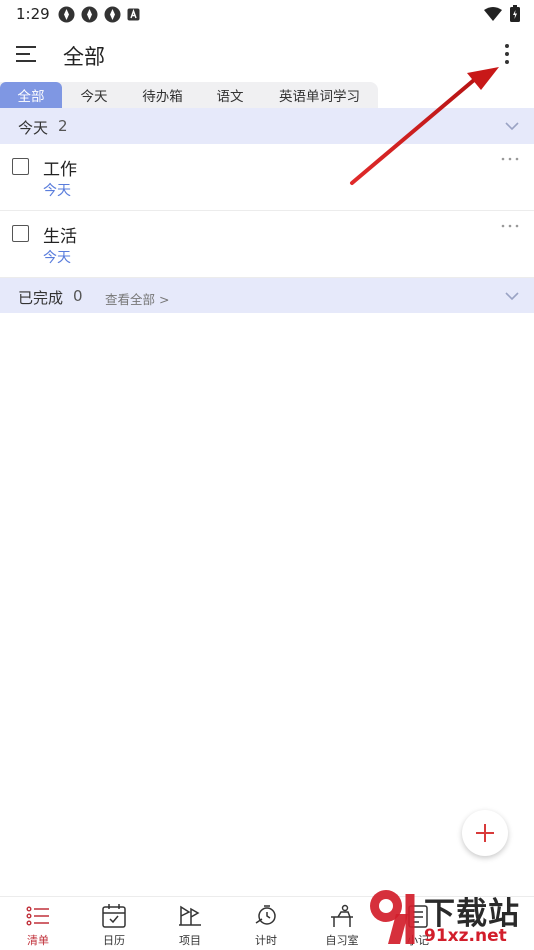 The image size is (534, 950). Describe the element at coordinates (319, 95) in the screenshot. I see `tab-english-words: 英语单词学习` at that location.